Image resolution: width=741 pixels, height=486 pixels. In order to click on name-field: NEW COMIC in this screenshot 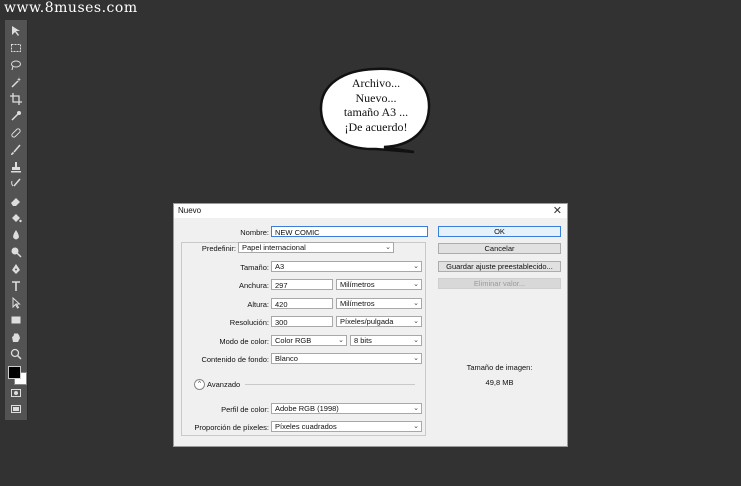, I will do `click(349, 231)`.